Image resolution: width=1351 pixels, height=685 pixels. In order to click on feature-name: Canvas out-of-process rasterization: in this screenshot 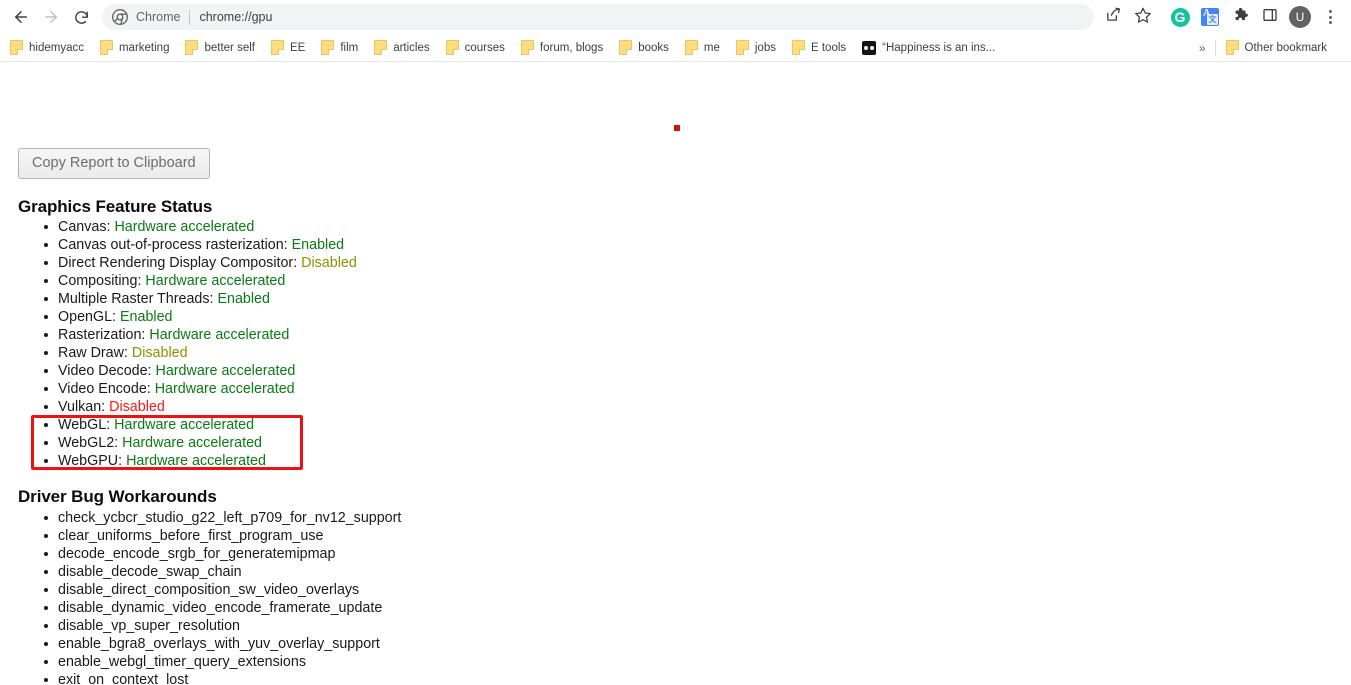, I will do `click(173, 245)`.